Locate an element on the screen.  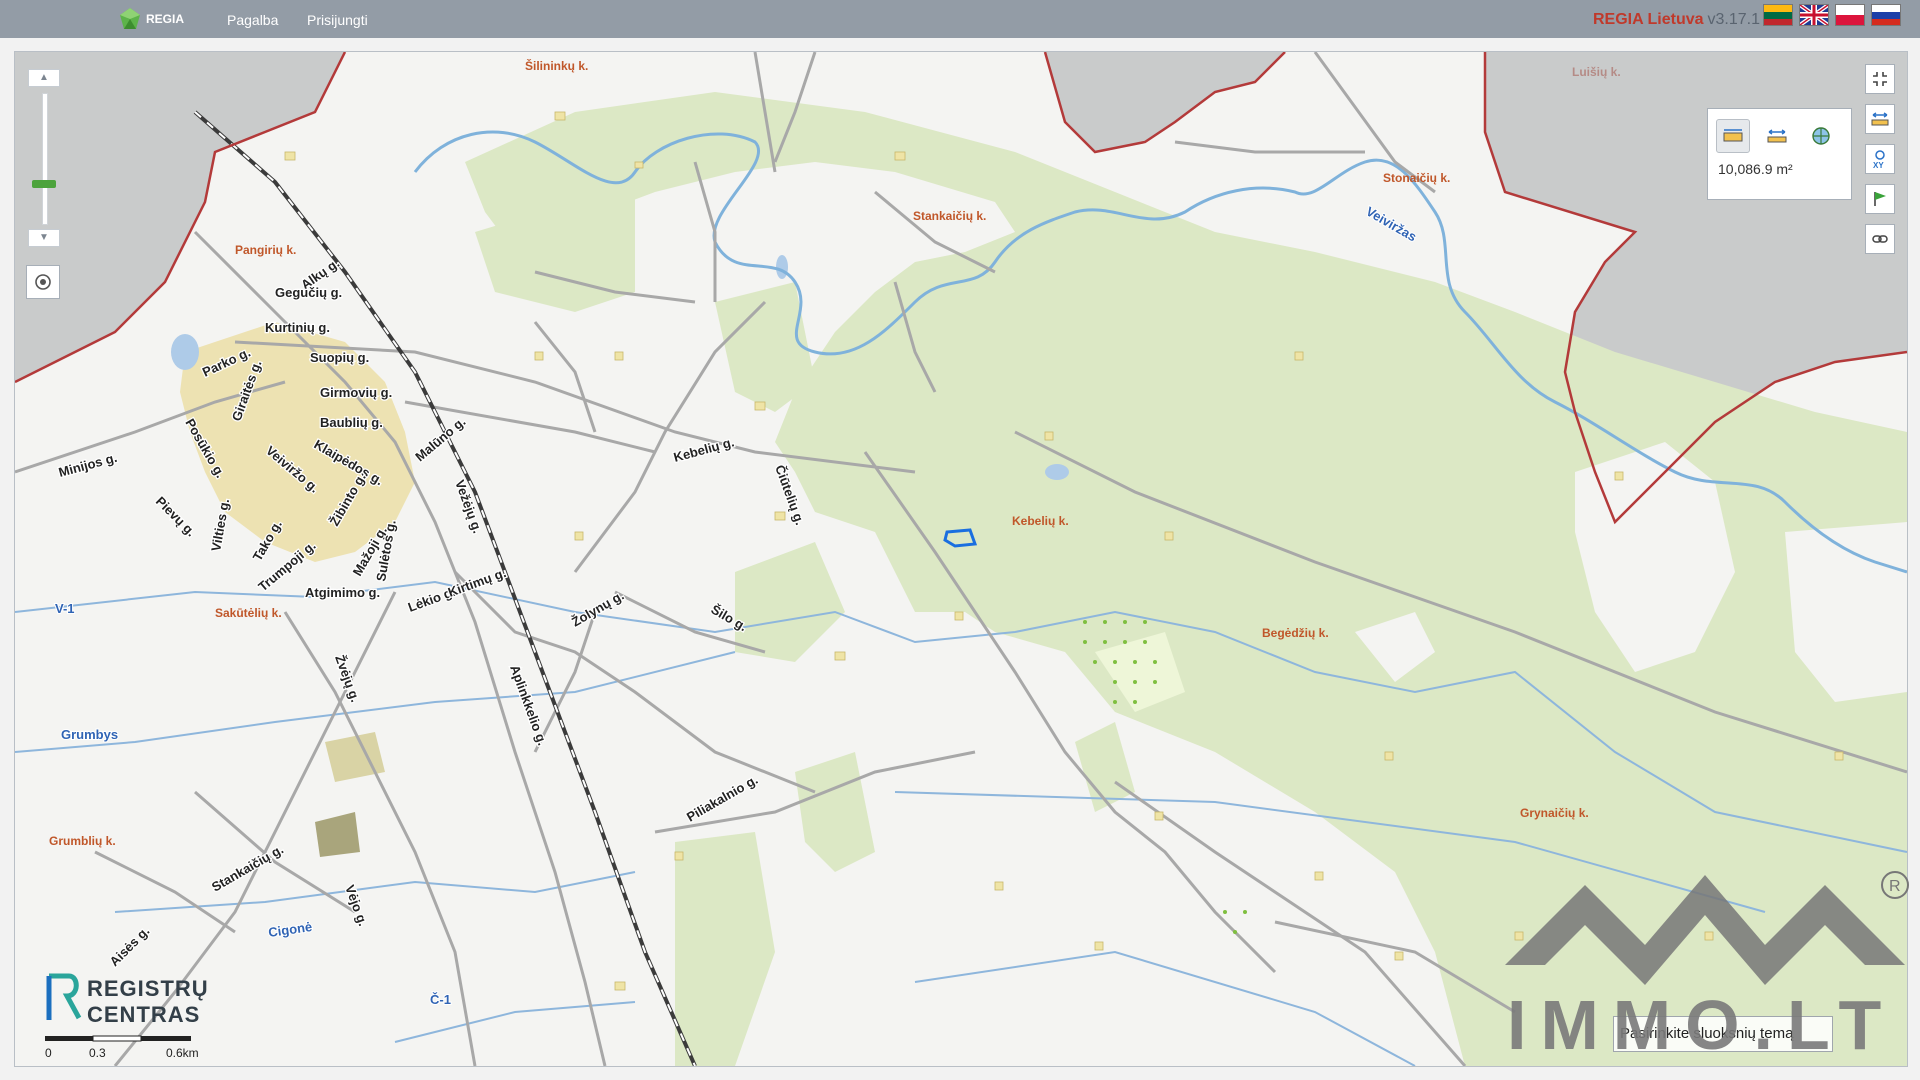
rc-logo-icon is located at coordinates (64, 996).